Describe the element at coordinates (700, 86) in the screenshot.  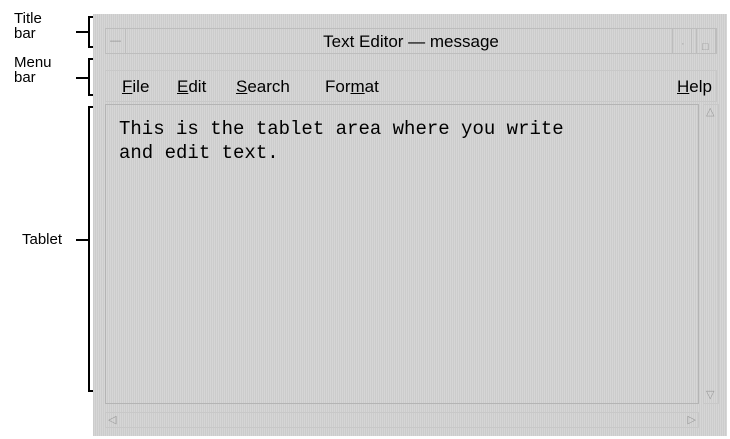
I see `menu-help-rest: elp` at that location.